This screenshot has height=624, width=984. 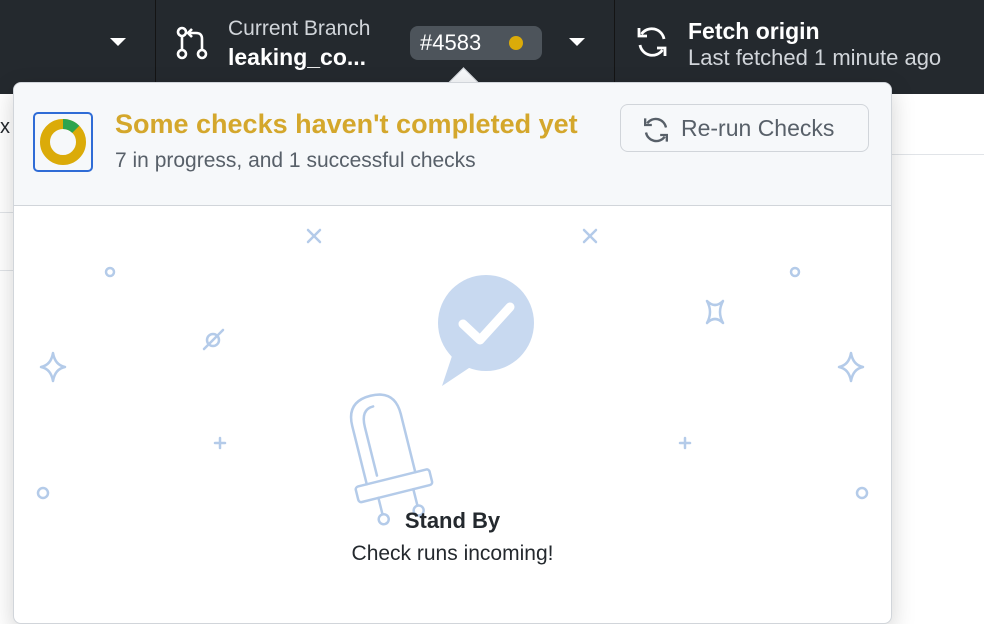 I want to click on rerun-checks-button: Re-run Checks, so click(x=744, y=128).